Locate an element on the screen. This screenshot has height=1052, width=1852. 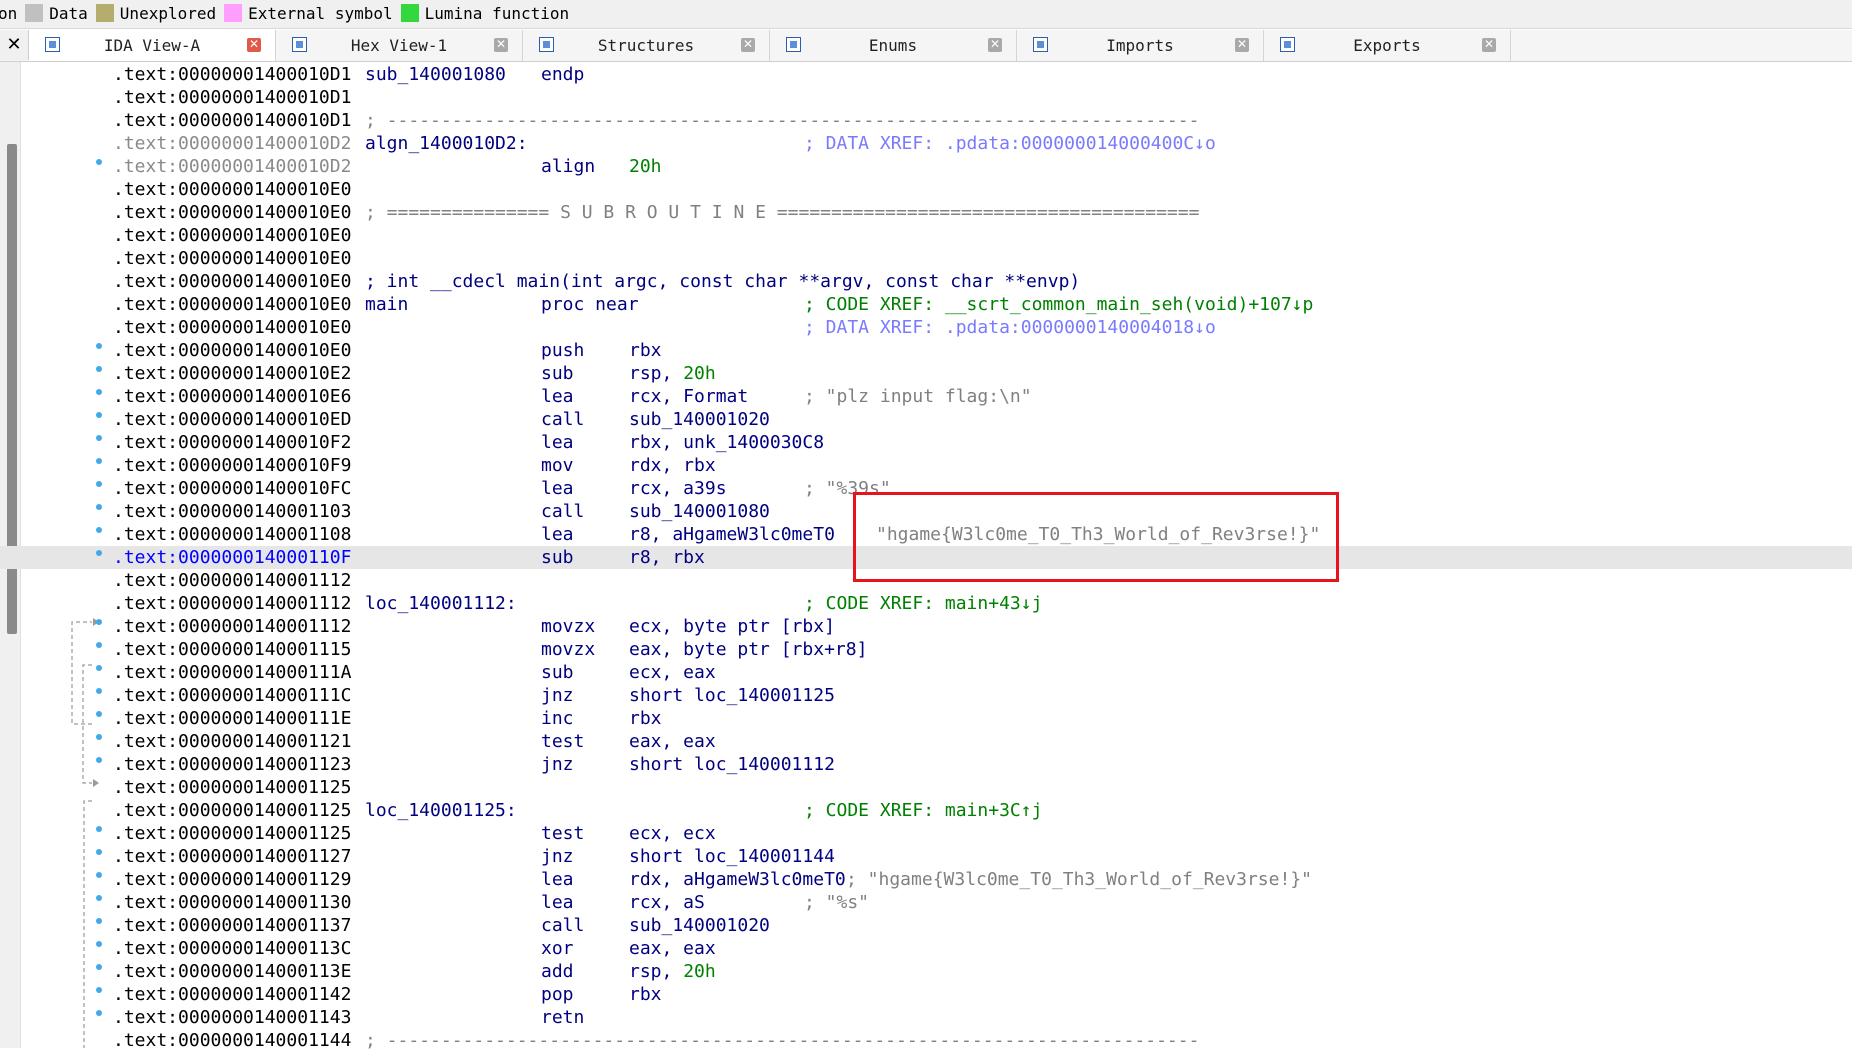
mnemonic: retn is located at coordinates (562, 1017).